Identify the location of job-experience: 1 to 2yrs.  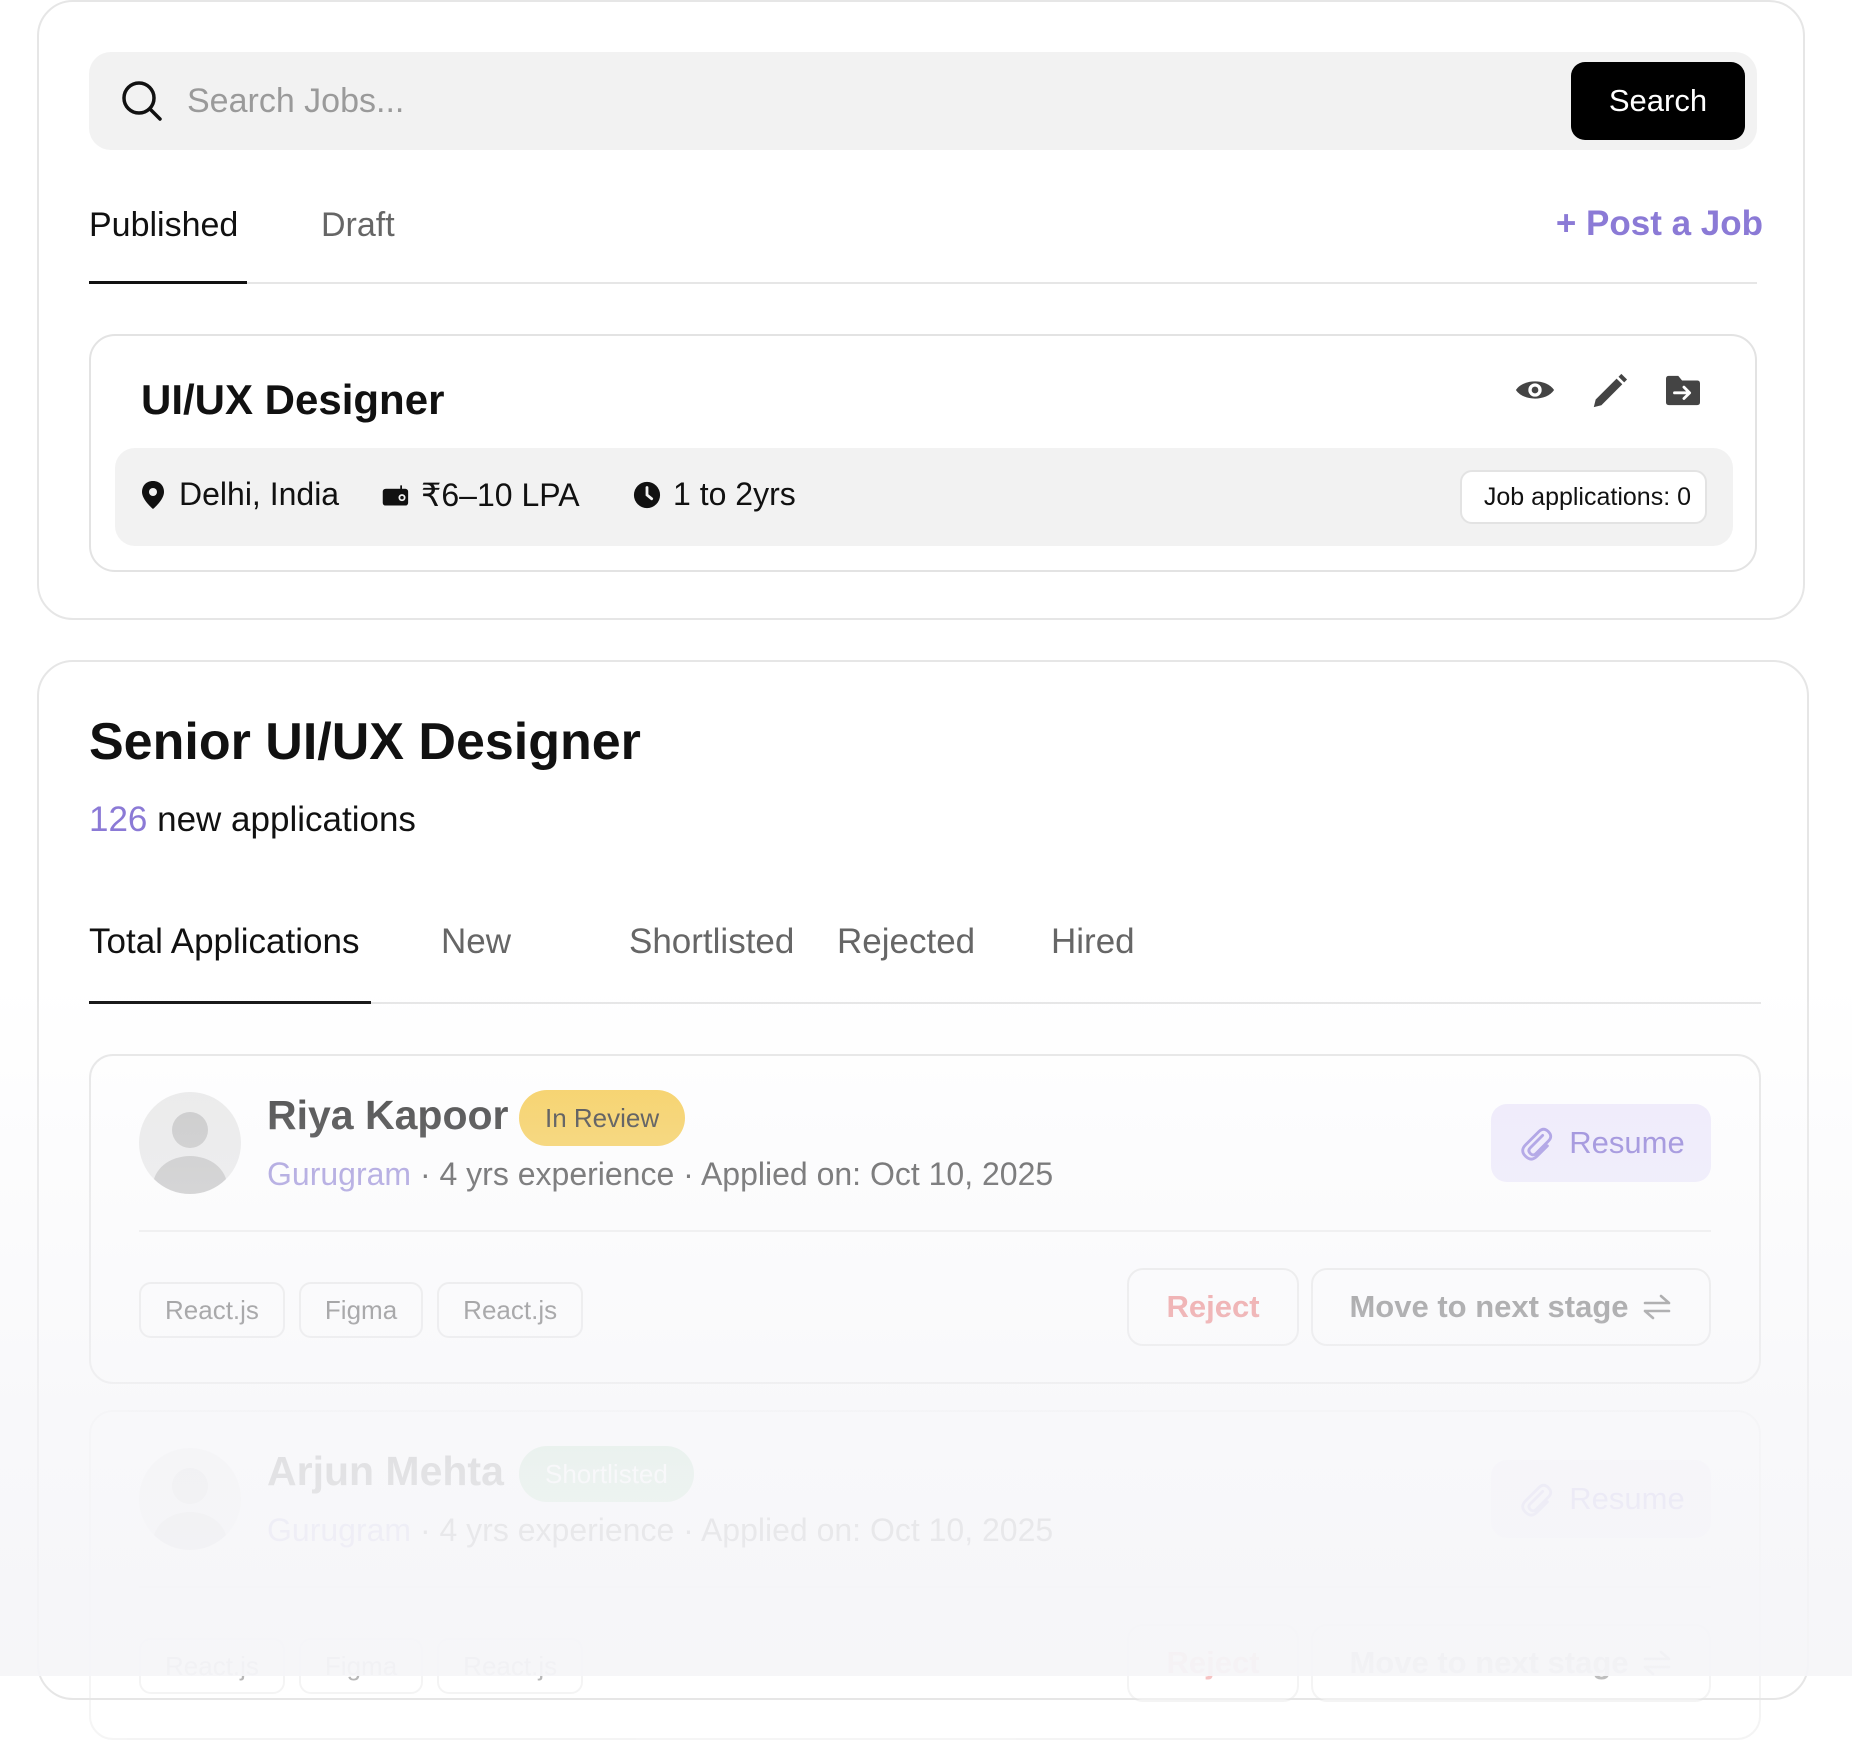
(714, 494).